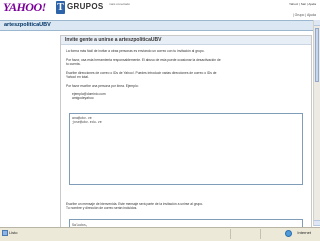 The width and height of the screenshot is (320, 241). Describe the element at coordinates (73, 64) in the screenshot. I see `warning-text-2: tu cuenta.` at that location.